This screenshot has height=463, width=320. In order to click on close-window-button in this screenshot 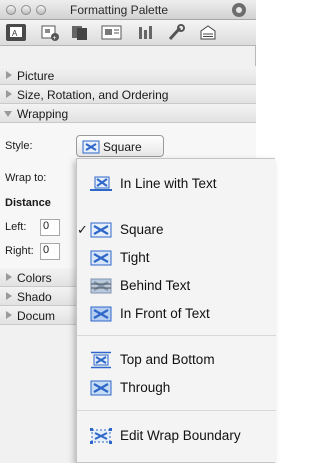, I will do `click(11, 10)`.